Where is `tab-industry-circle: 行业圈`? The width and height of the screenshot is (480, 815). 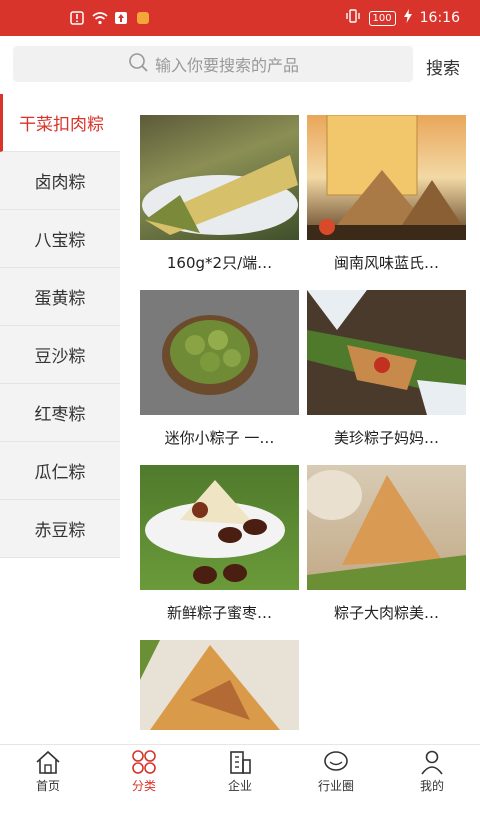
tab-industry-circle: 行业圈 is located at coordinates (336, 772).